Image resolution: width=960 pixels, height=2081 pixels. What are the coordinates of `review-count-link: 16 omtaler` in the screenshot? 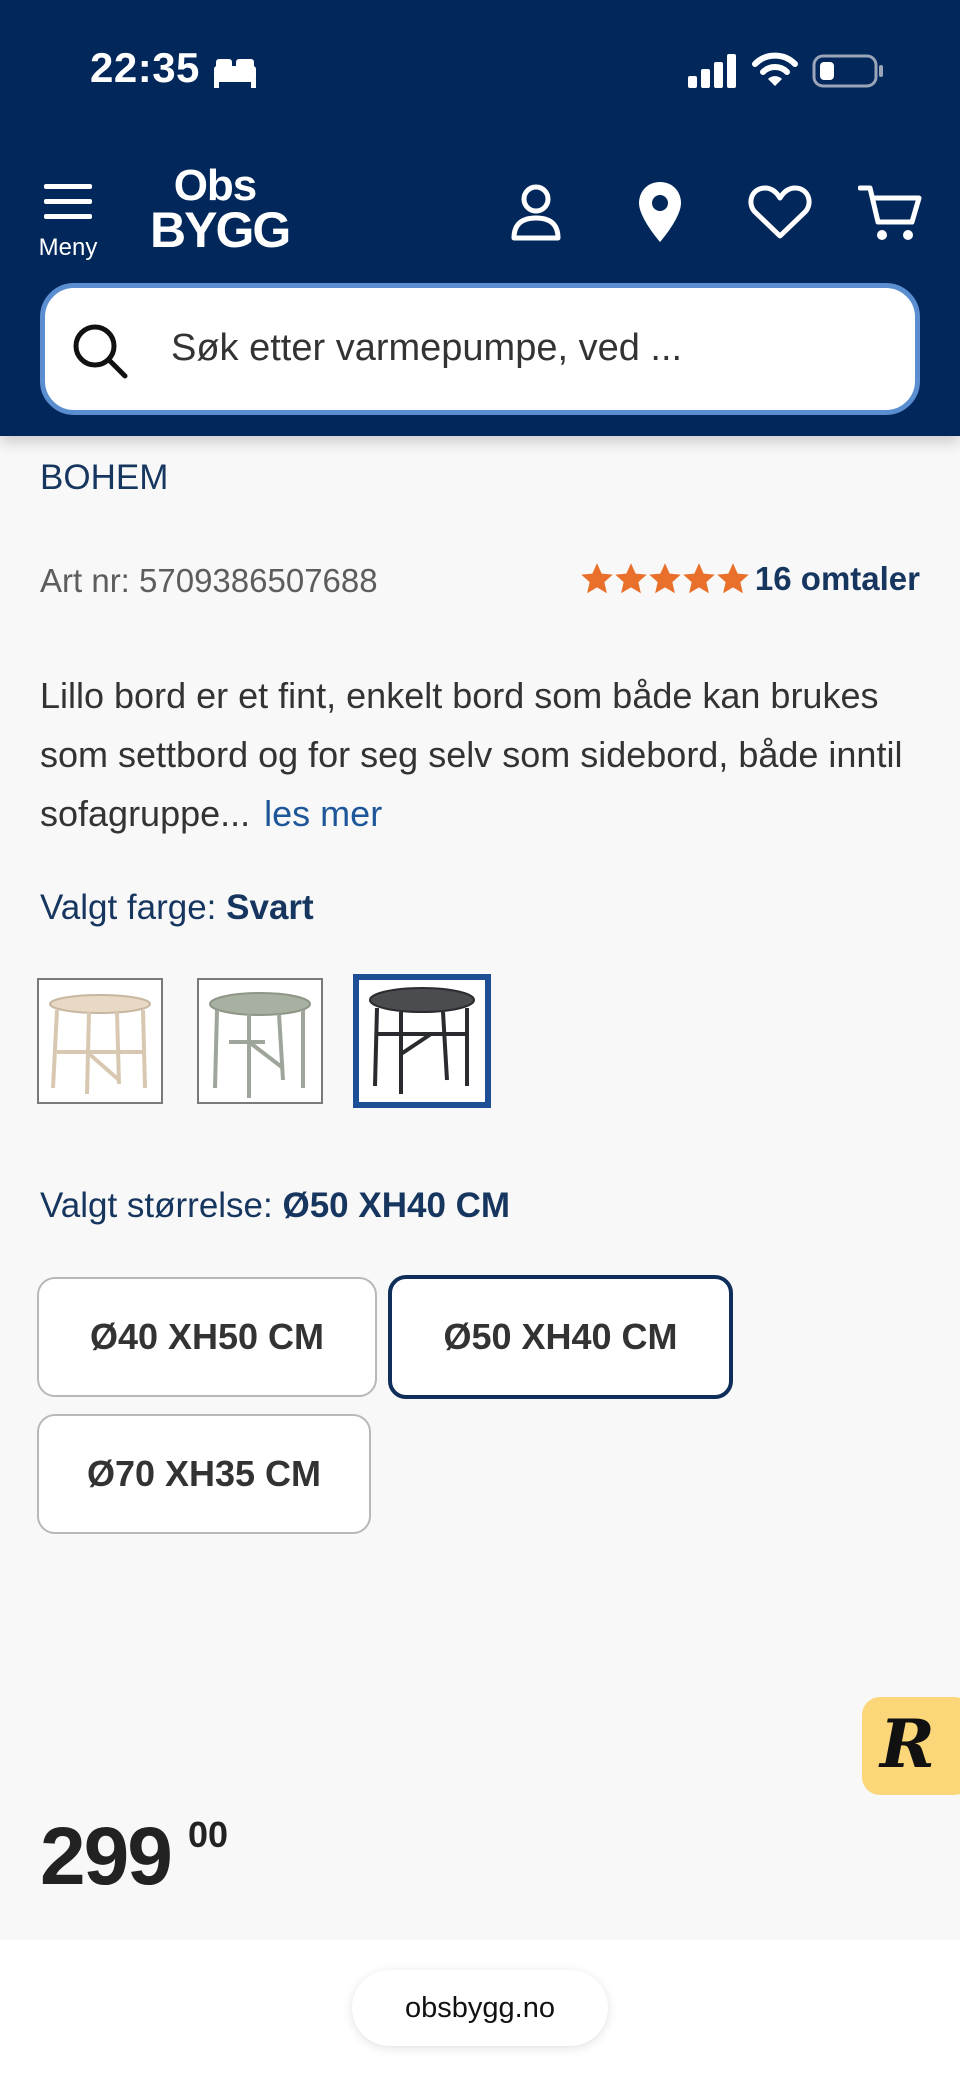 It's located at (837, 579).